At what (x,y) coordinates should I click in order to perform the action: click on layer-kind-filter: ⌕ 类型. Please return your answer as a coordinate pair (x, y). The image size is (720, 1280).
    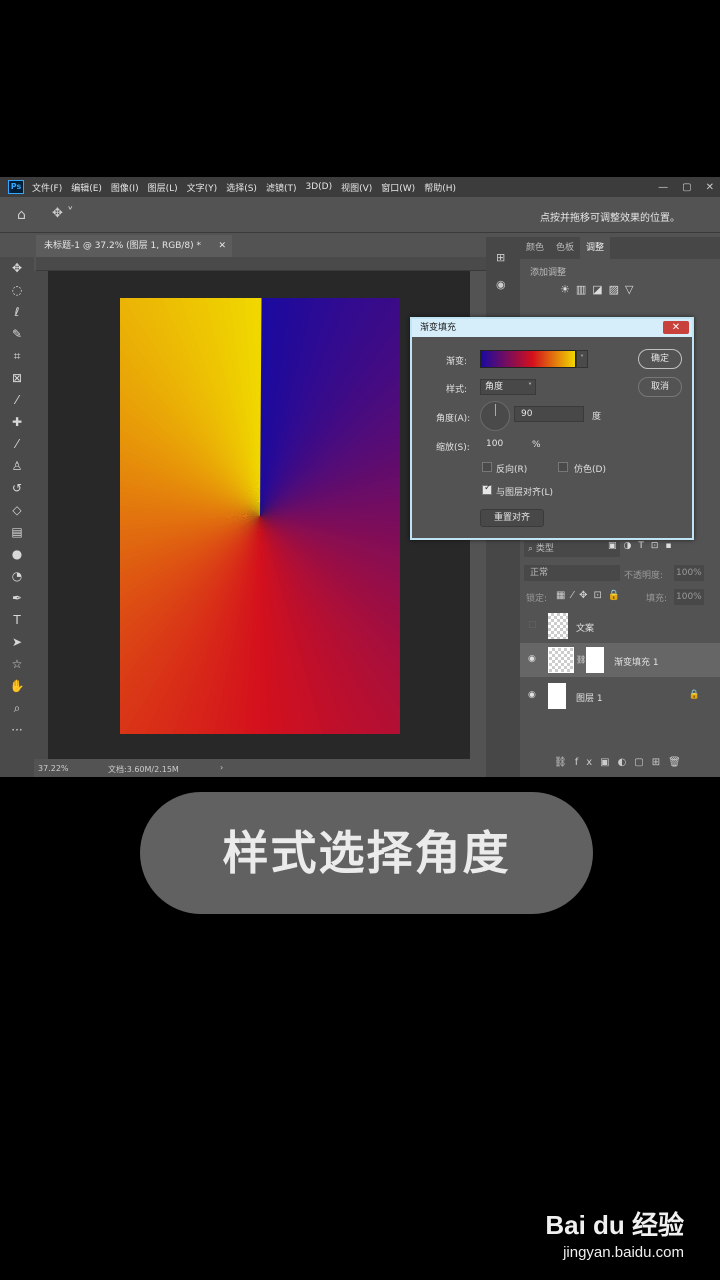
    Looking at the image, I should click on (572, 549).